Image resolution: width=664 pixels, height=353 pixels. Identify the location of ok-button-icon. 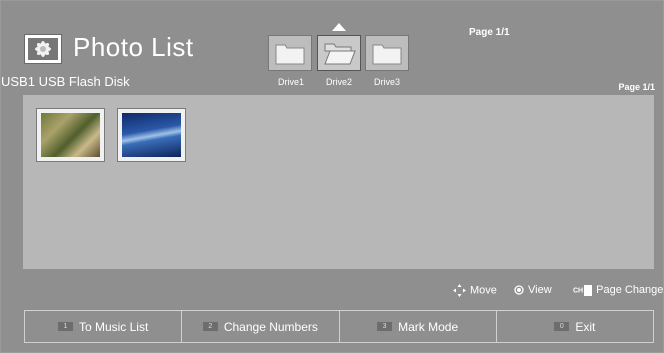
(519, 290).